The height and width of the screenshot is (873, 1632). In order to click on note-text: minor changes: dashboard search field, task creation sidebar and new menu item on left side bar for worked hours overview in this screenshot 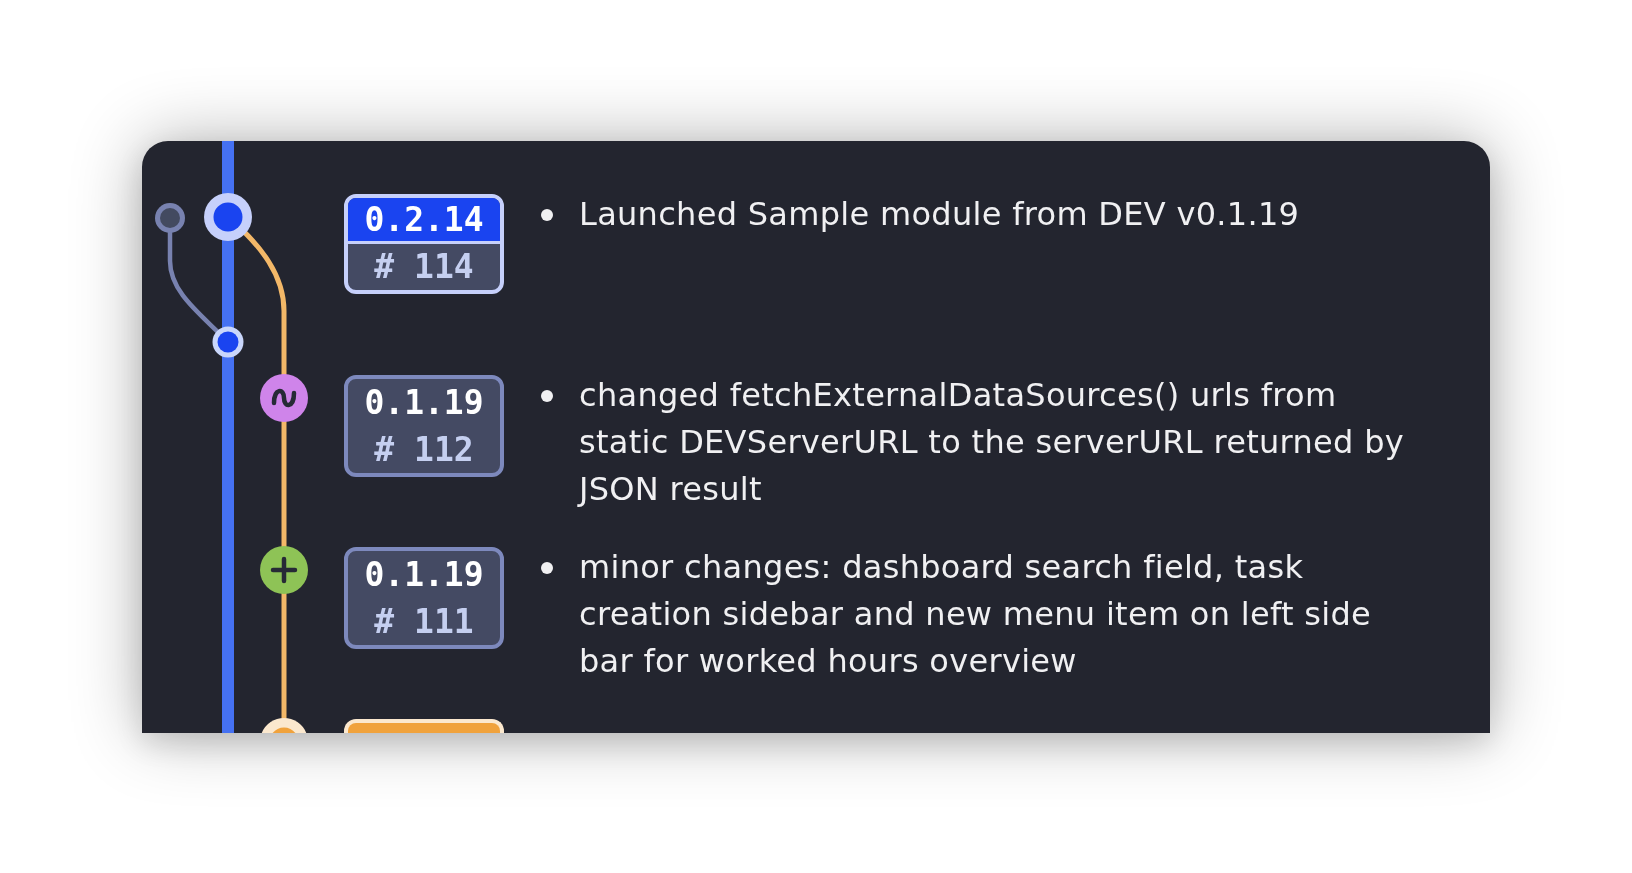, I will do `click(976, 614)`.